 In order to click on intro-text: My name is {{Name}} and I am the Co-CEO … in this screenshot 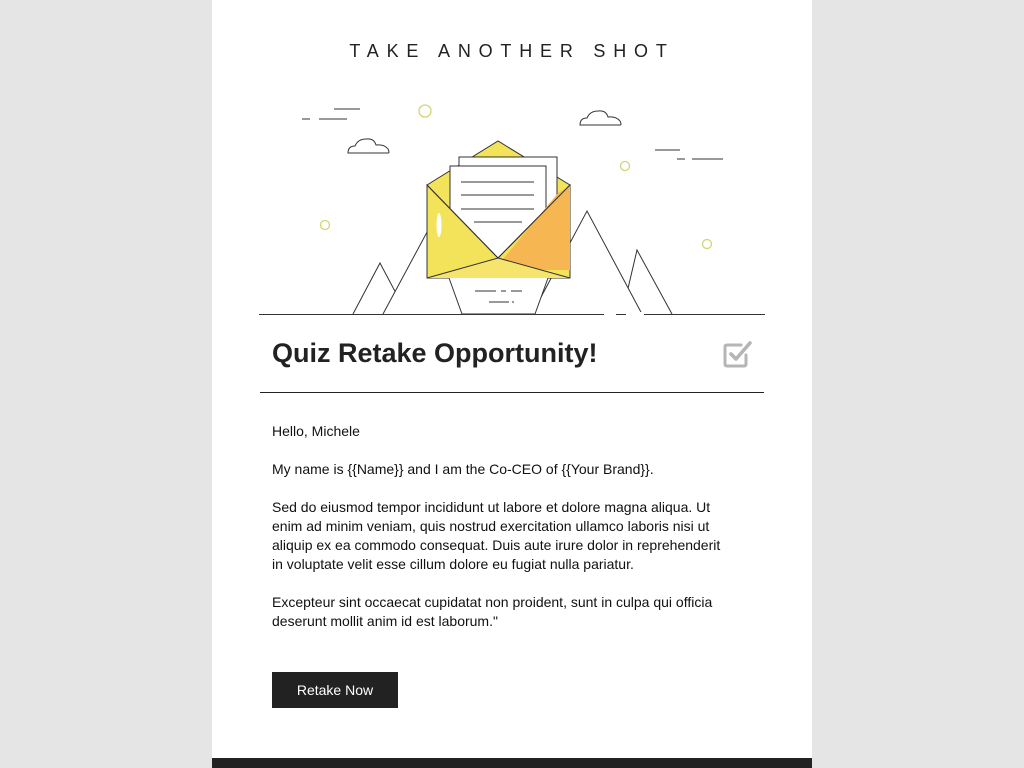, I will do `click(463, 469)`.